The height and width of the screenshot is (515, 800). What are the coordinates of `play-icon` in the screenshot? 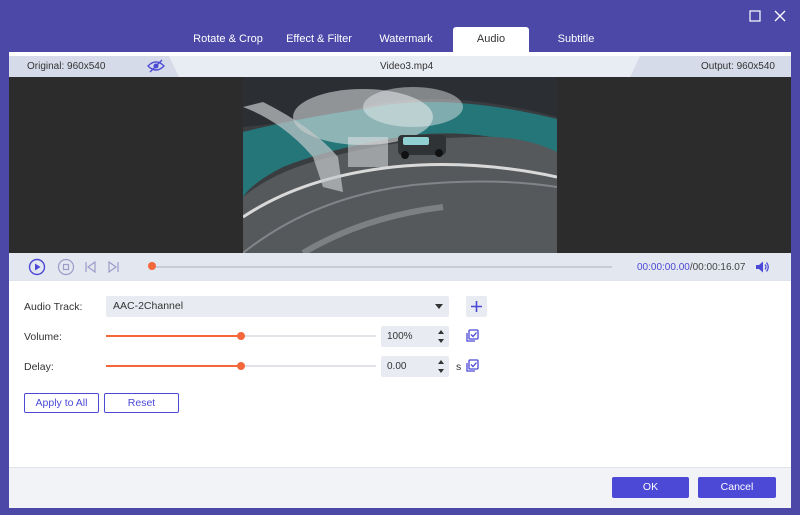 It's located at (37, 267).